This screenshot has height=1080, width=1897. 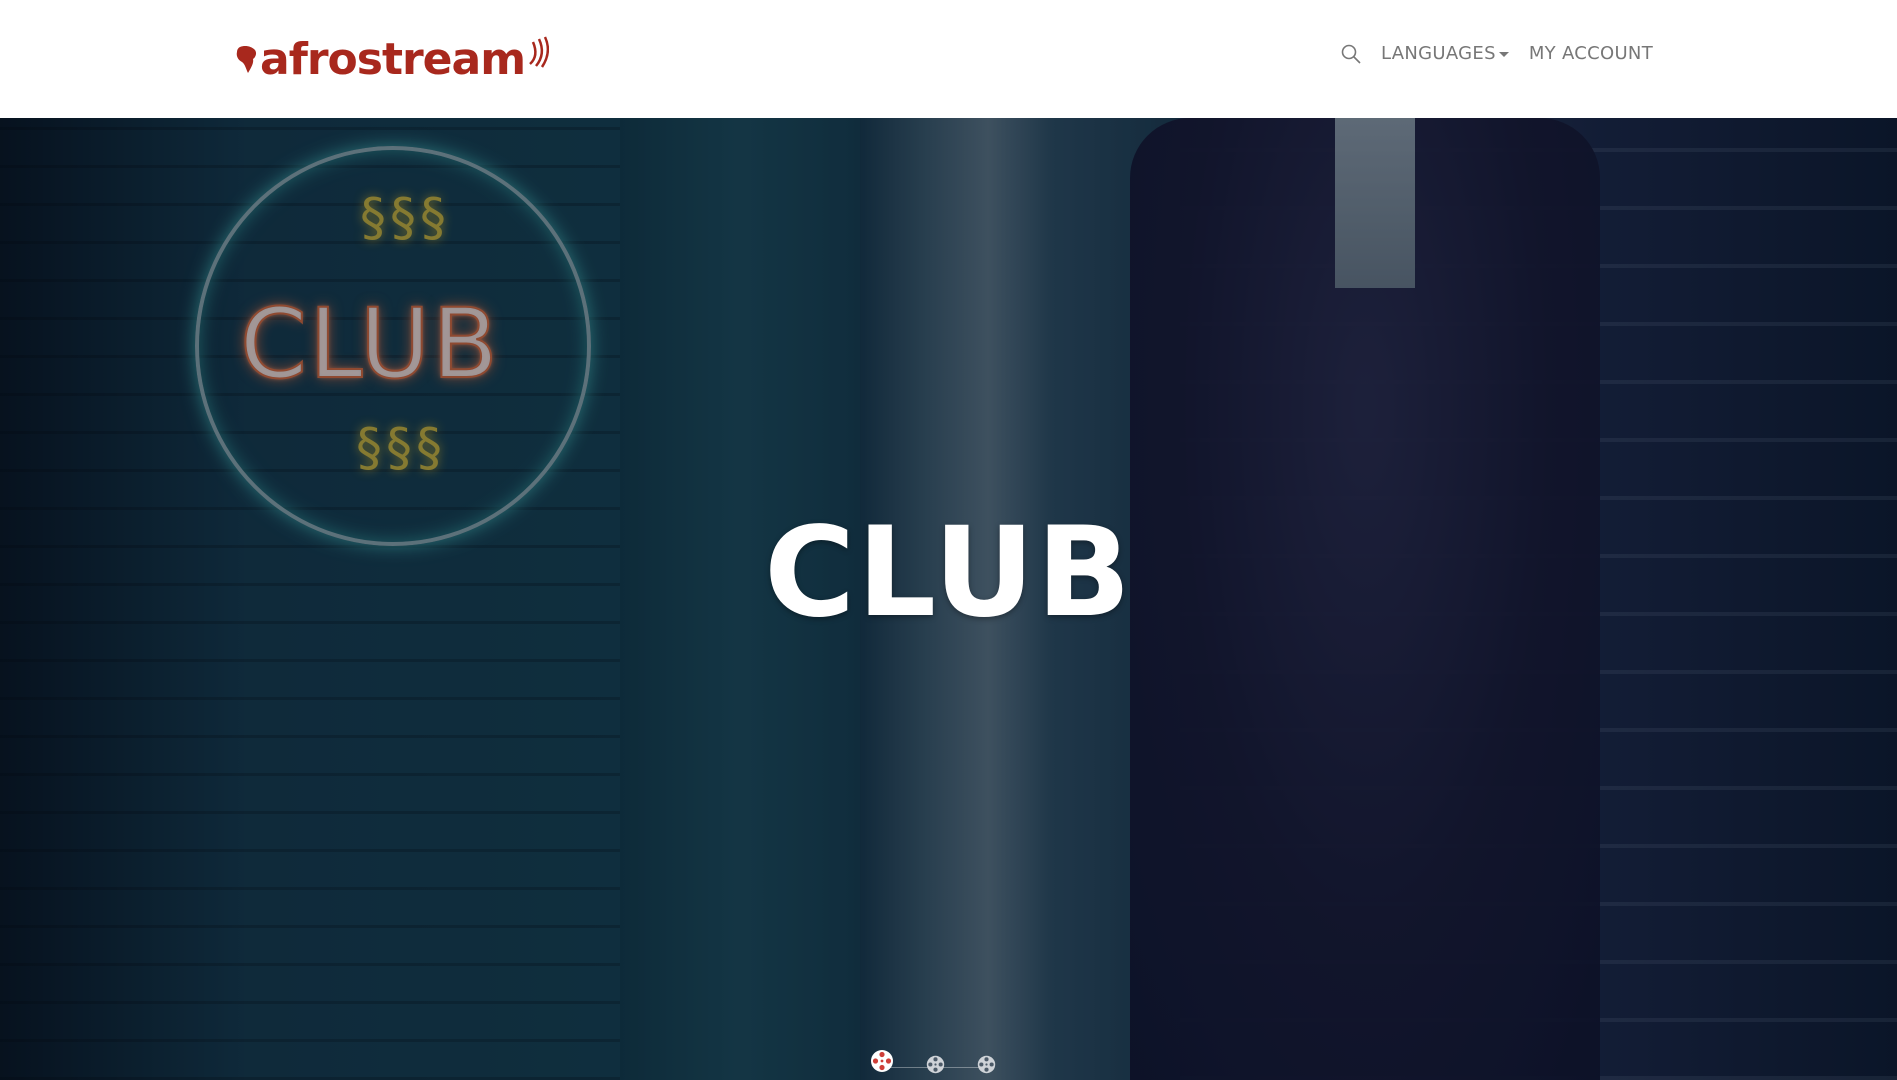 I want to click on africa-map-icon, so click(x=246, y=59).